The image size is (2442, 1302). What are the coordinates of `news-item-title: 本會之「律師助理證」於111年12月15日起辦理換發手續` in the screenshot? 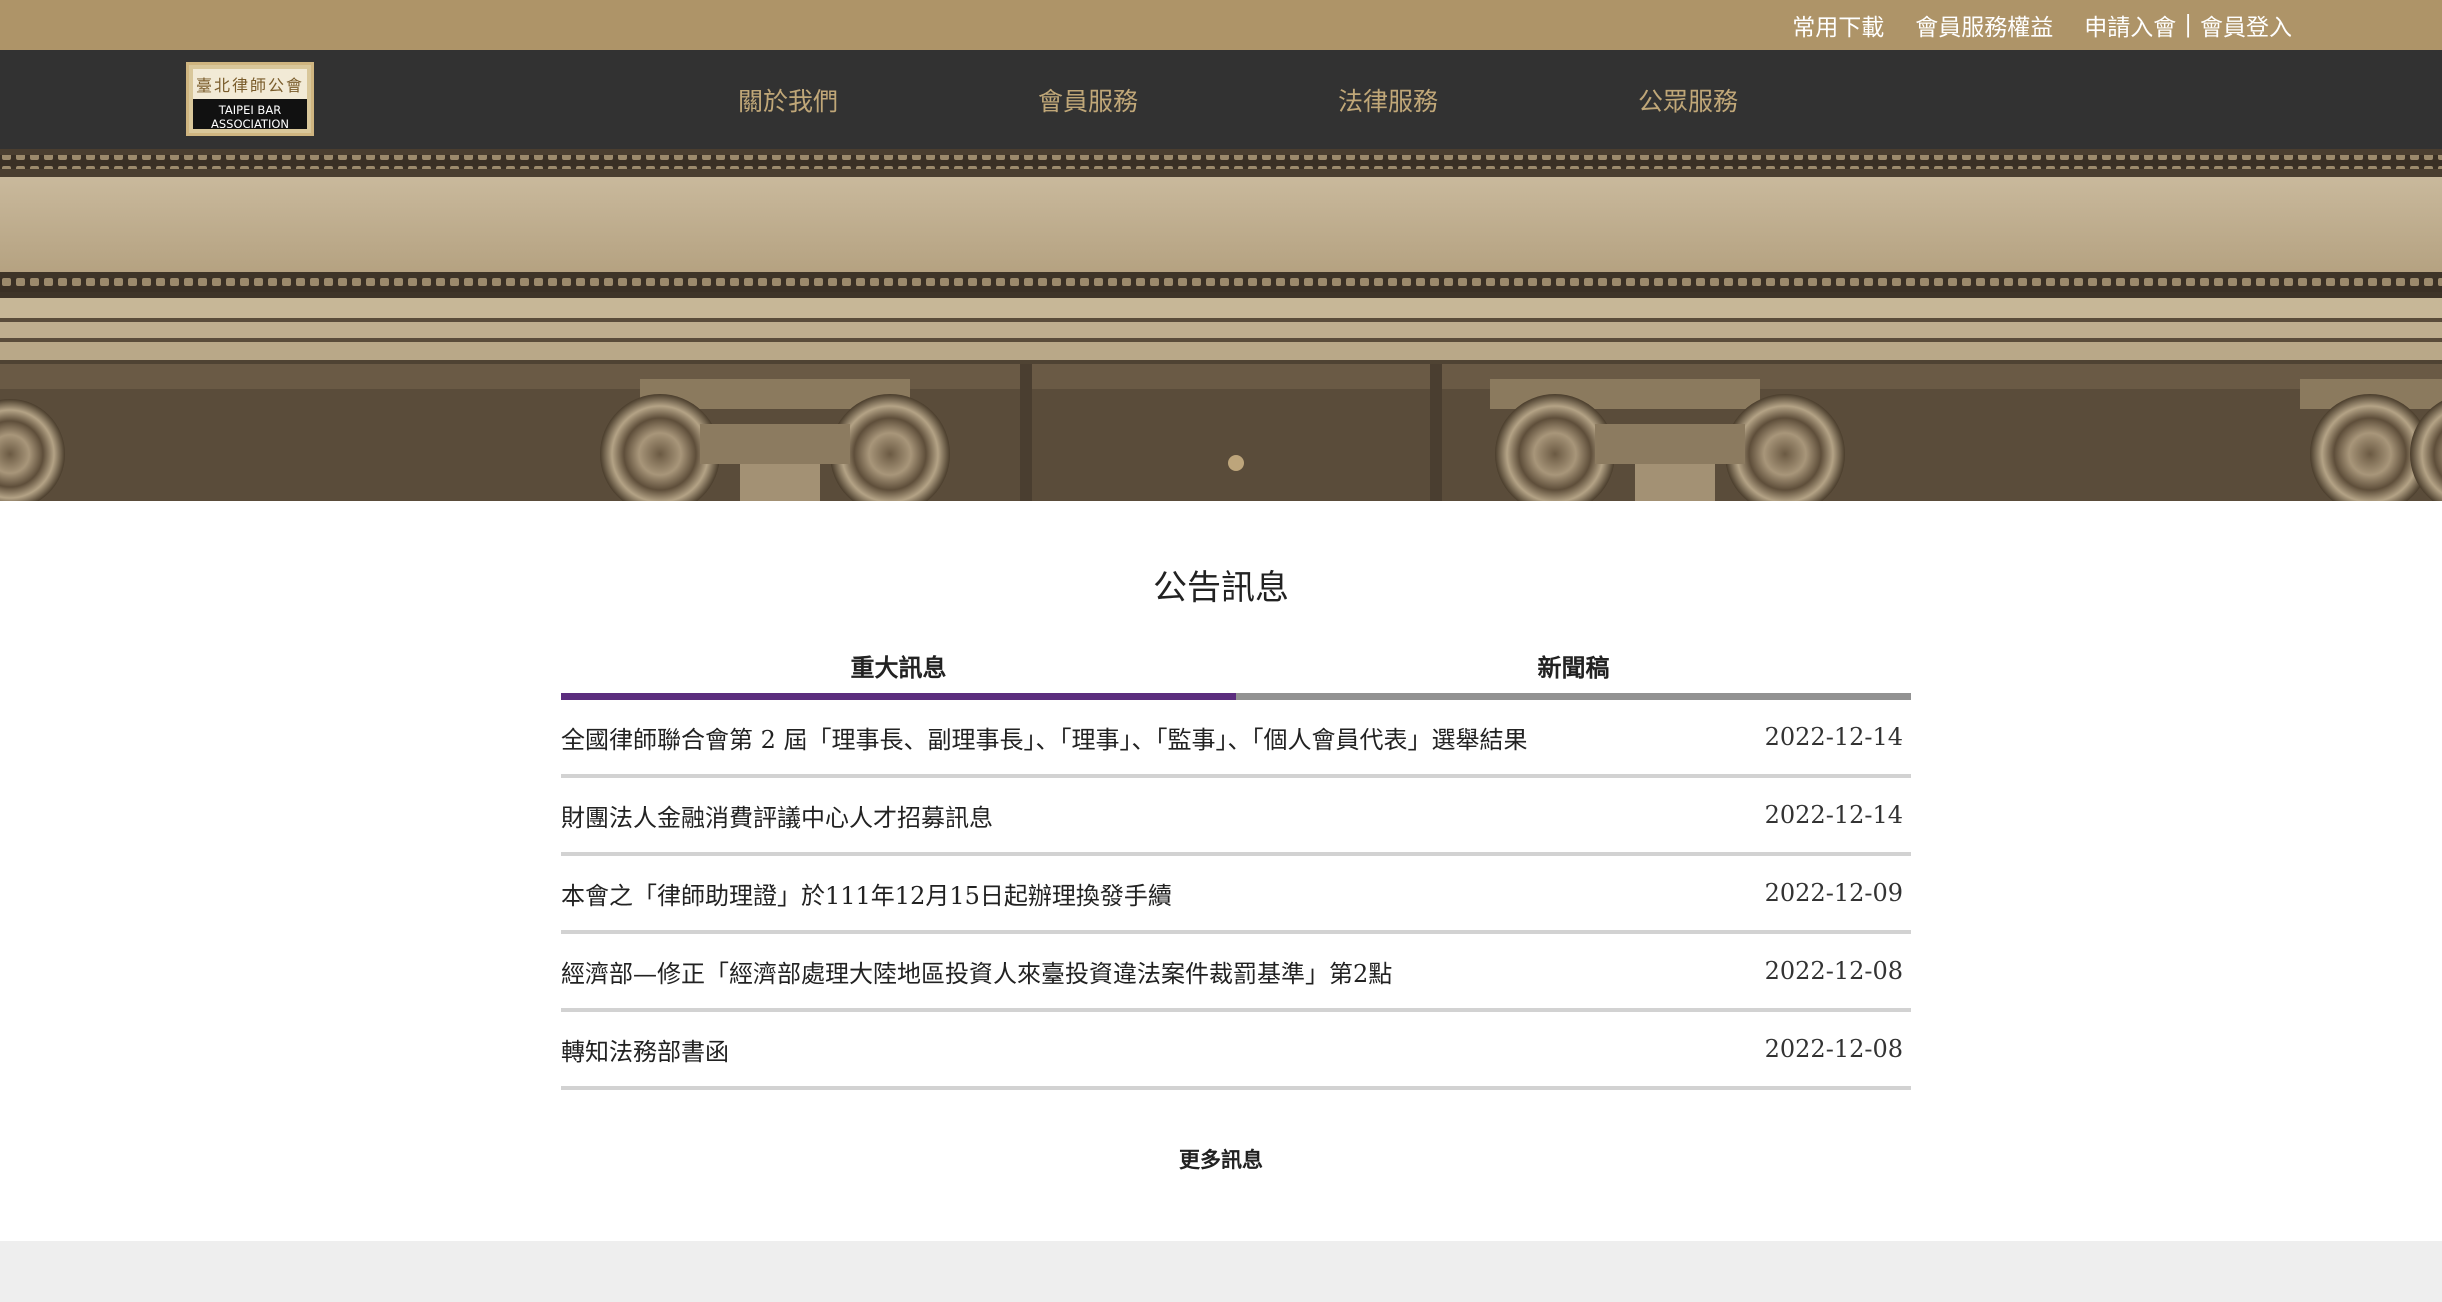 It's located at (866, 893).